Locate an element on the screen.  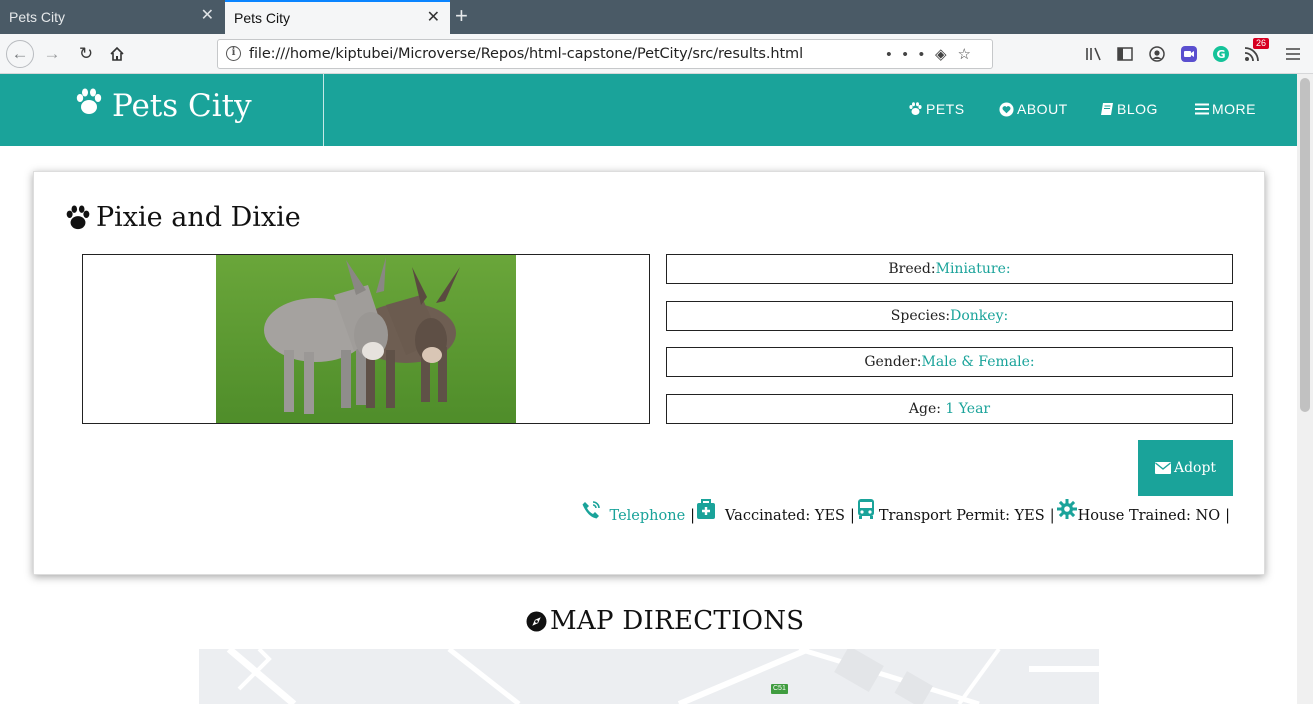
pet-title: Pixie and Dixie is located at coordinates (182, 217).